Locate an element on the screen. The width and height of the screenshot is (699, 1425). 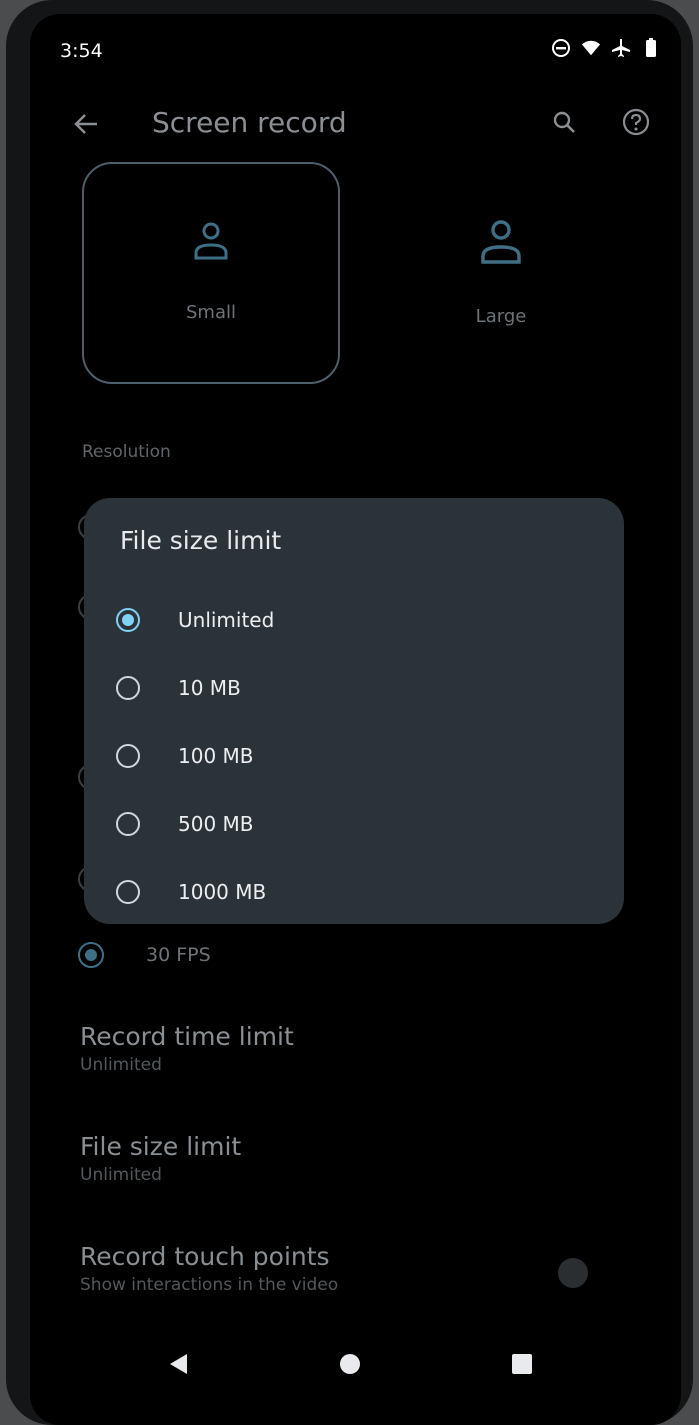
record-time-limit-title: Record time limit is located at coordinates (187, 1036).